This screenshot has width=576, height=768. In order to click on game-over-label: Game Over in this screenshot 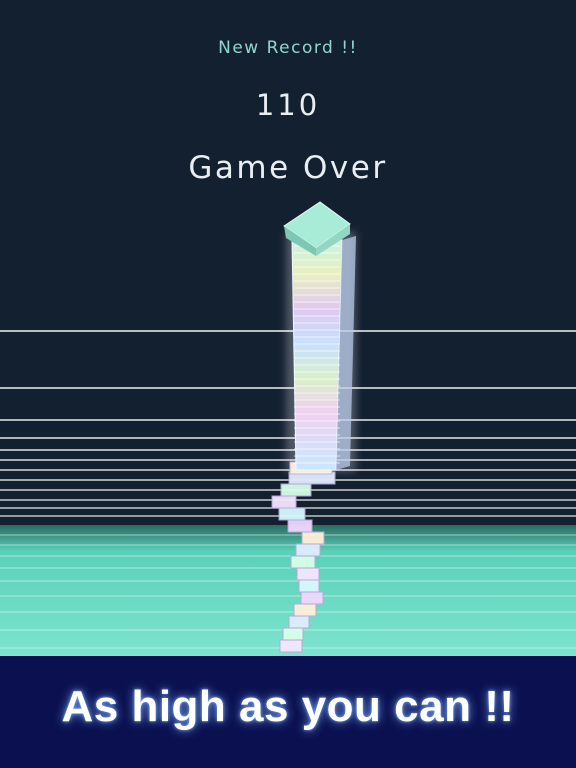, I will do `click(288, 168)`.